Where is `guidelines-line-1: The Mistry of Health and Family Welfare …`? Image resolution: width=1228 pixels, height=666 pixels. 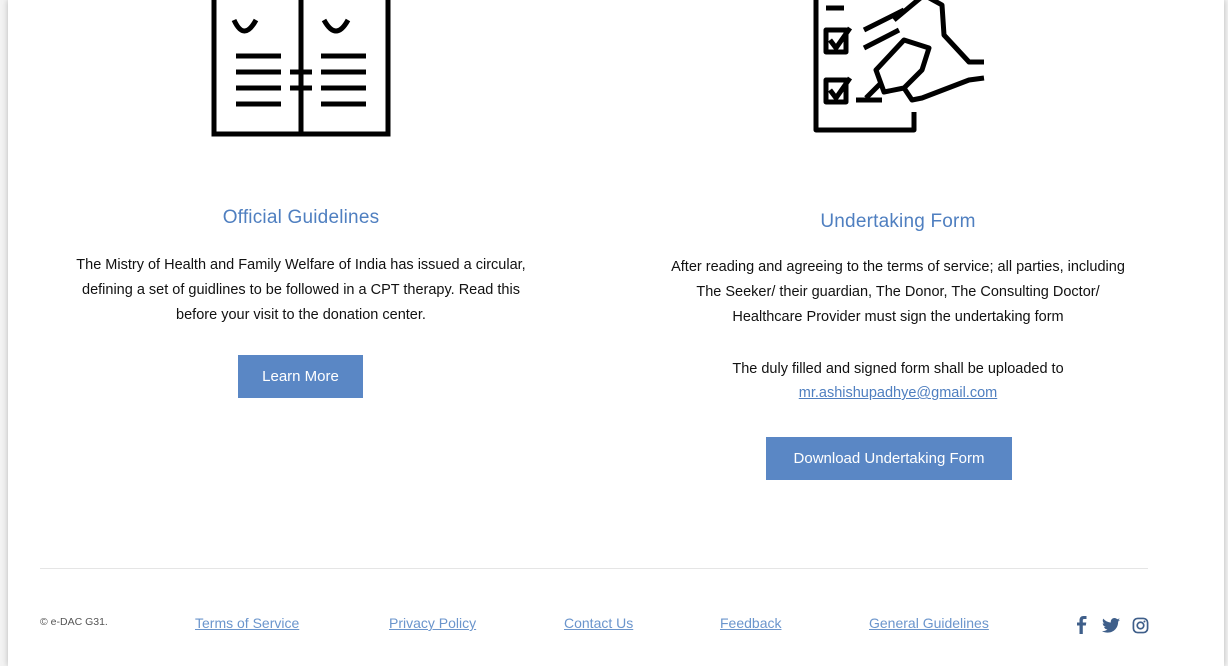
guidelines-line-1: The Mistry of Health and Family Welfare … is located at coordinates (301, 265).